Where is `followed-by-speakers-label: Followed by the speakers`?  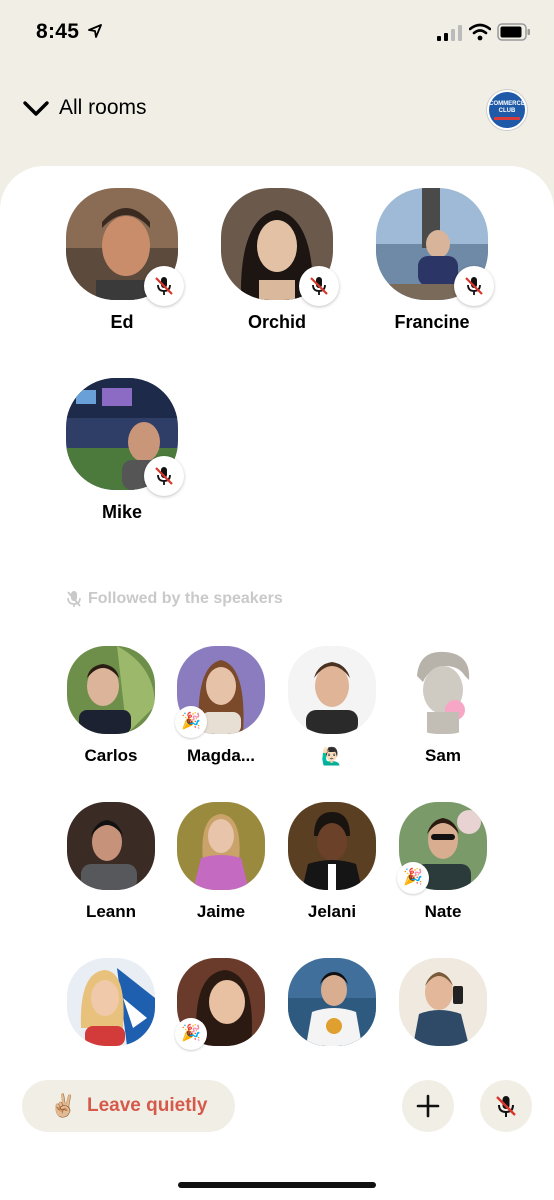
followed-by-speakers-label: Followed by the speakers is located at coordinates (174, 599).